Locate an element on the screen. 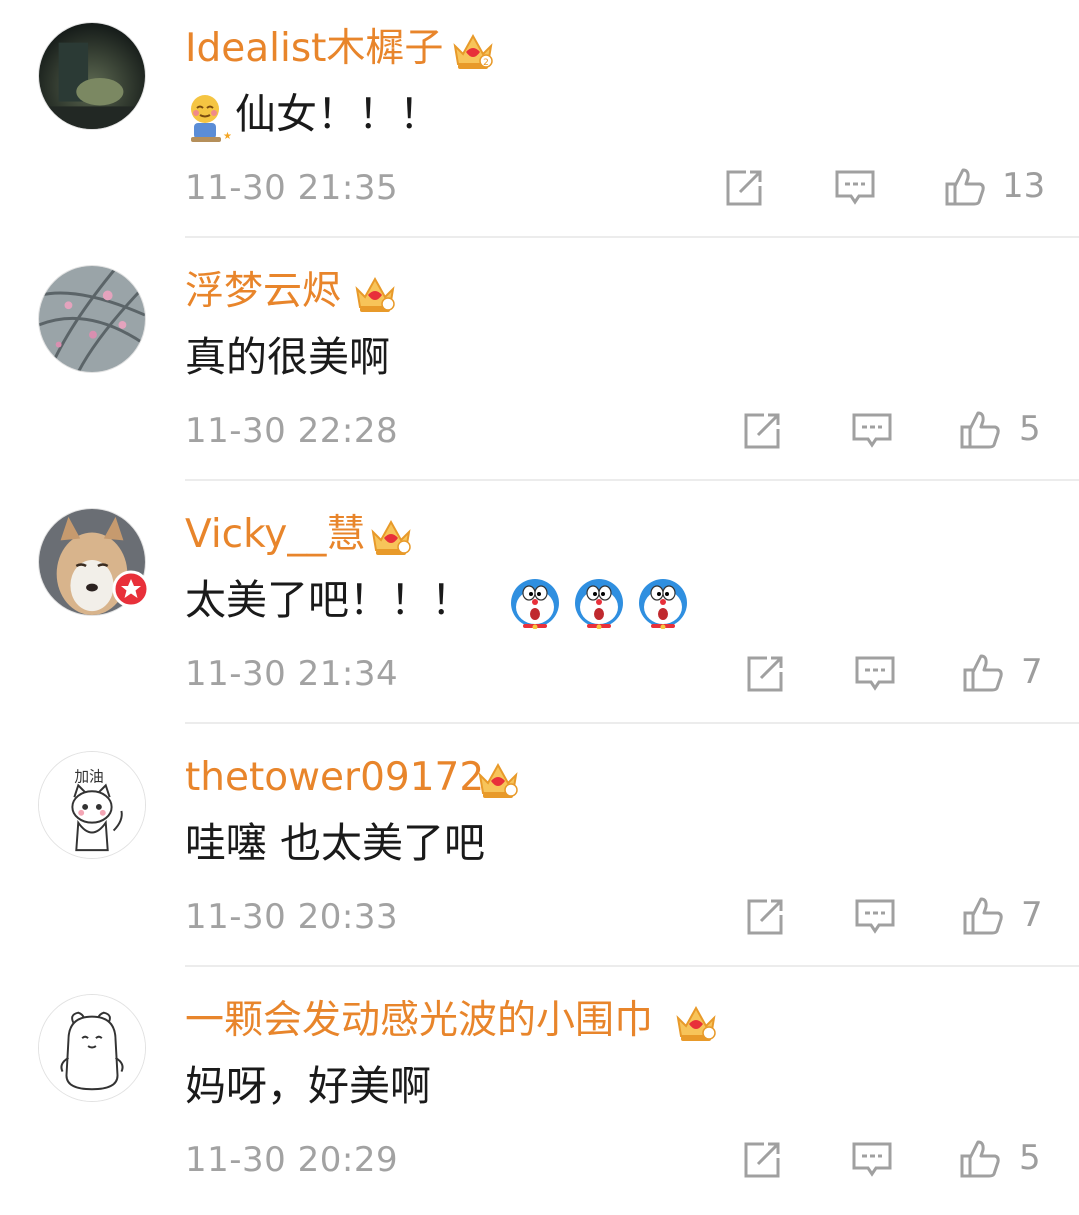  blush-emoji: ★ is located at coordinates (208, 117).